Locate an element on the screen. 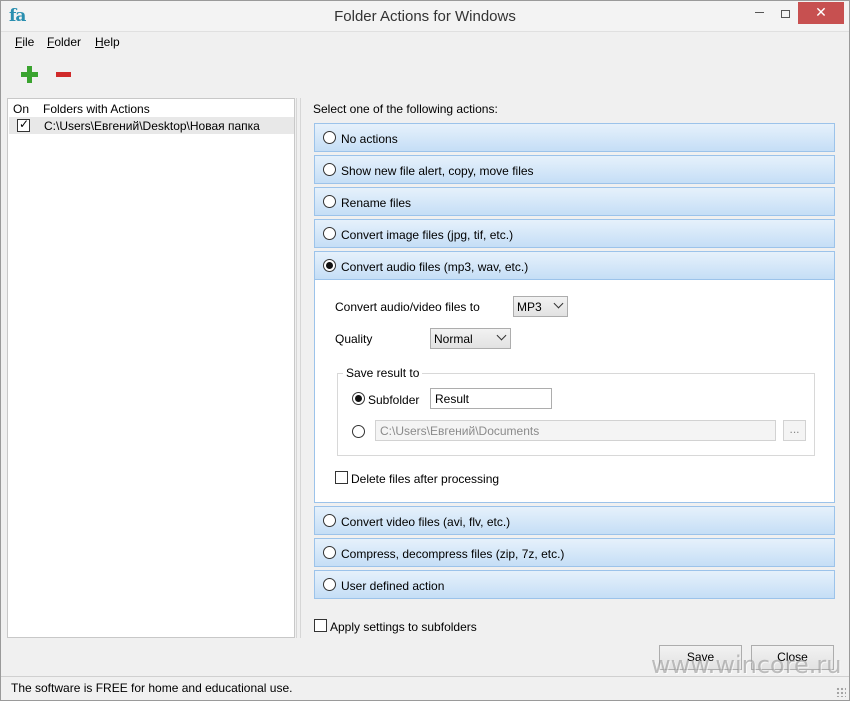 The image size is (850, 701). custom-path-value: C:\Users\Евгений\Documents is located at coordinates (460, 431).